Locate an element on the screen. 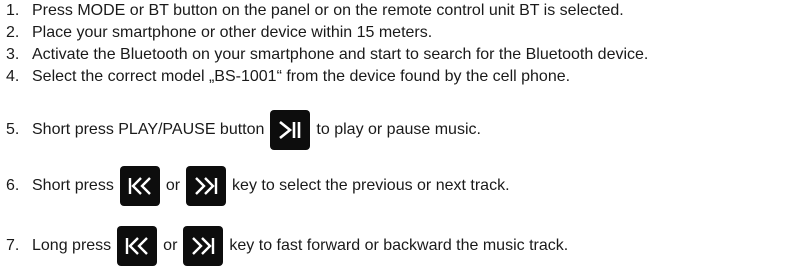 This screenshot has width=800, height=280. step-text-before: Long press is located at coordinates (72, 245).